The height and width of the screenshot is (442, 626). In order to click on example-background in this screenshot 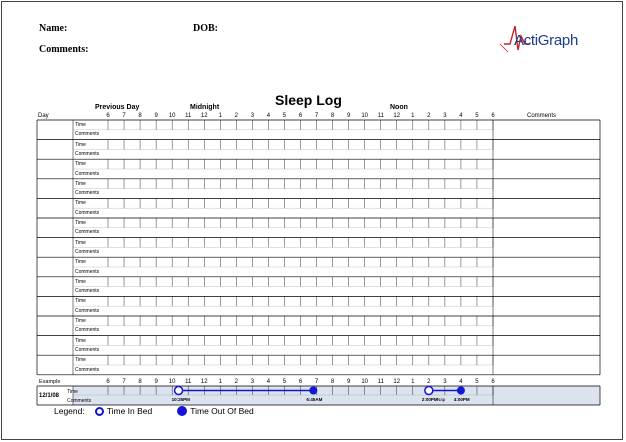, I will do `click(336, 395)`.